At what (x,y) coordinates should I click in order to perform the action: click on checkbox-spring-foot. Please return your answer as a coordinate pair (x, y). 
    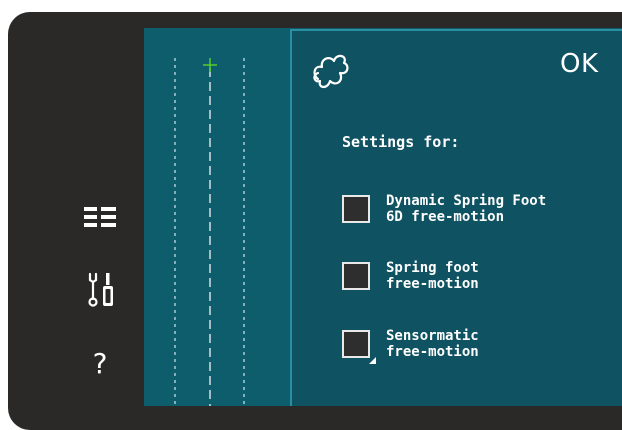
    Looking at the image, I should click on (356, 276).